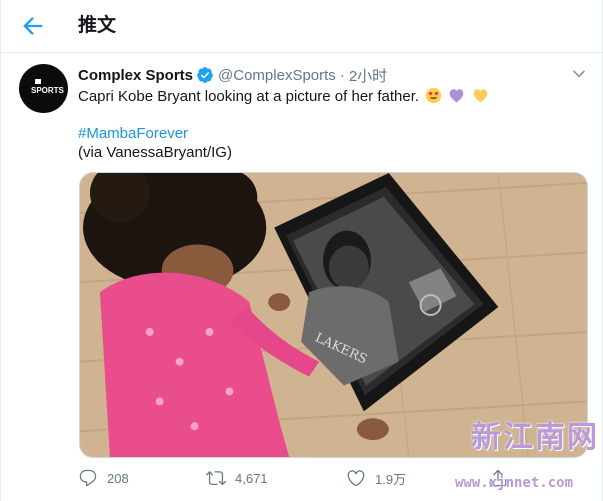  What do you see at coordinates (216, 478) in the screenshot?
I see `retweet-icon` at bounding box center [216, 478].